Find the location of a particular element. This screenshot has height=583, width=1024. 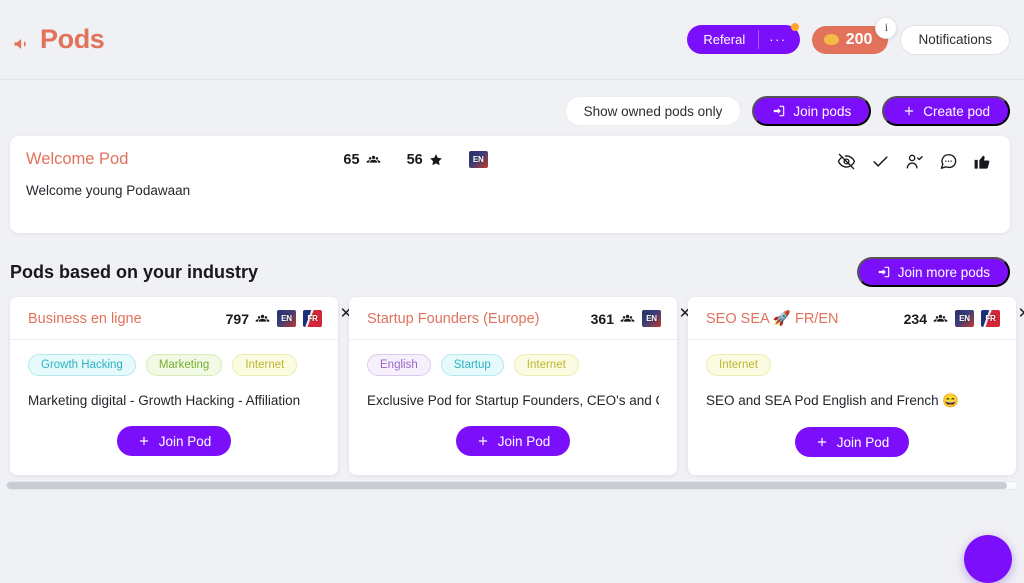

info-icon: i is located at coordinates (886, 28).